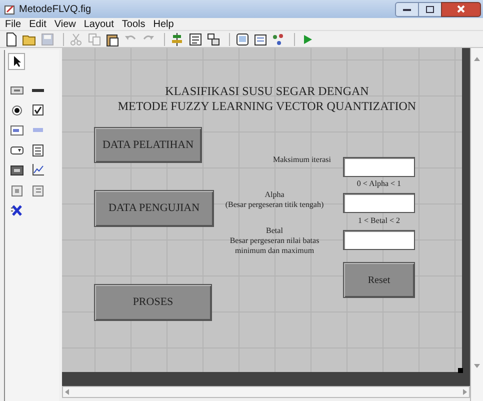 Image resolution: width=483 pixels, height=401 pixels. Describe the element at coordinates (195, 39) in the screenshot. I see `menu-editor-icon` at that location.